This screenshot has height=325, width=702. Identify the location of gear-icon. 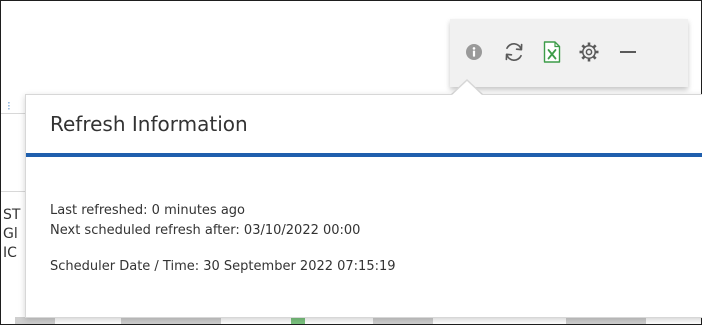
(589, 52).